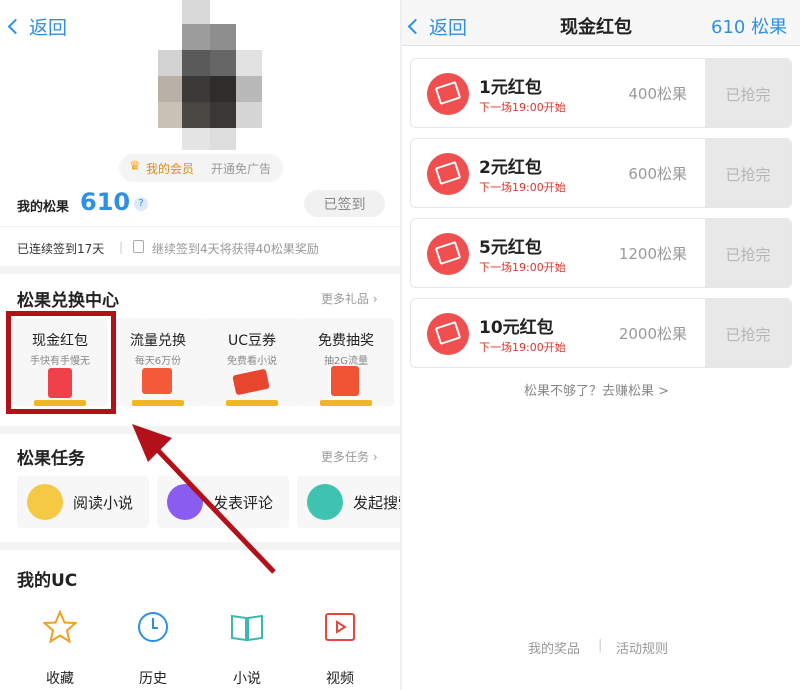 The image size is (800, 690). I want to click on packet-name: 2元红包, so click(510, 168).